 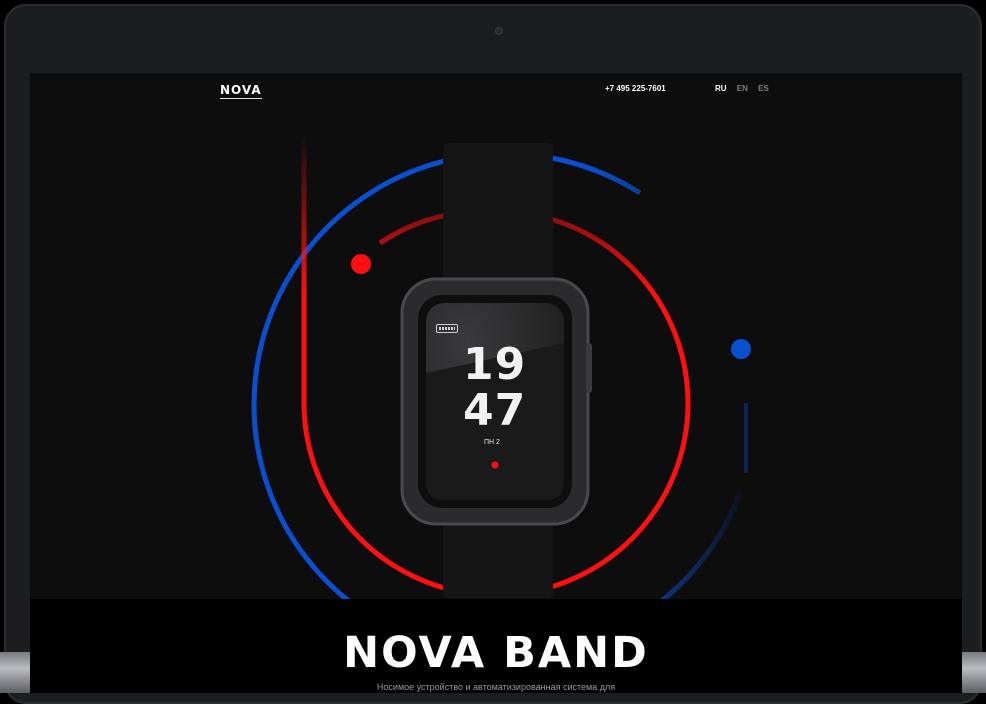 I want to click on watch-hour: 19, so click(x=495, y=364).